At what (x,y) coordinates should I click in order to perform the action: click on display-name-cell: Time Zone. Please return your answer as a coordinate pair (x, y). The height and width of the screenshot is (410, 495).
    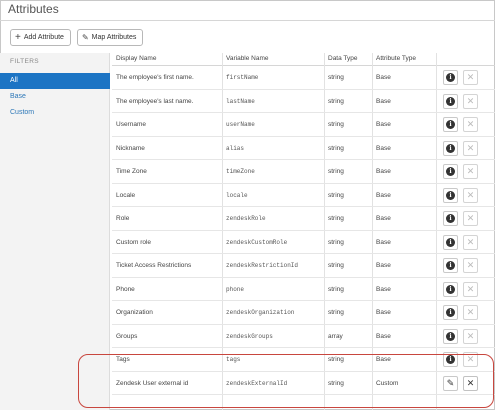
    Looking at the image, I should click on (131, 171).